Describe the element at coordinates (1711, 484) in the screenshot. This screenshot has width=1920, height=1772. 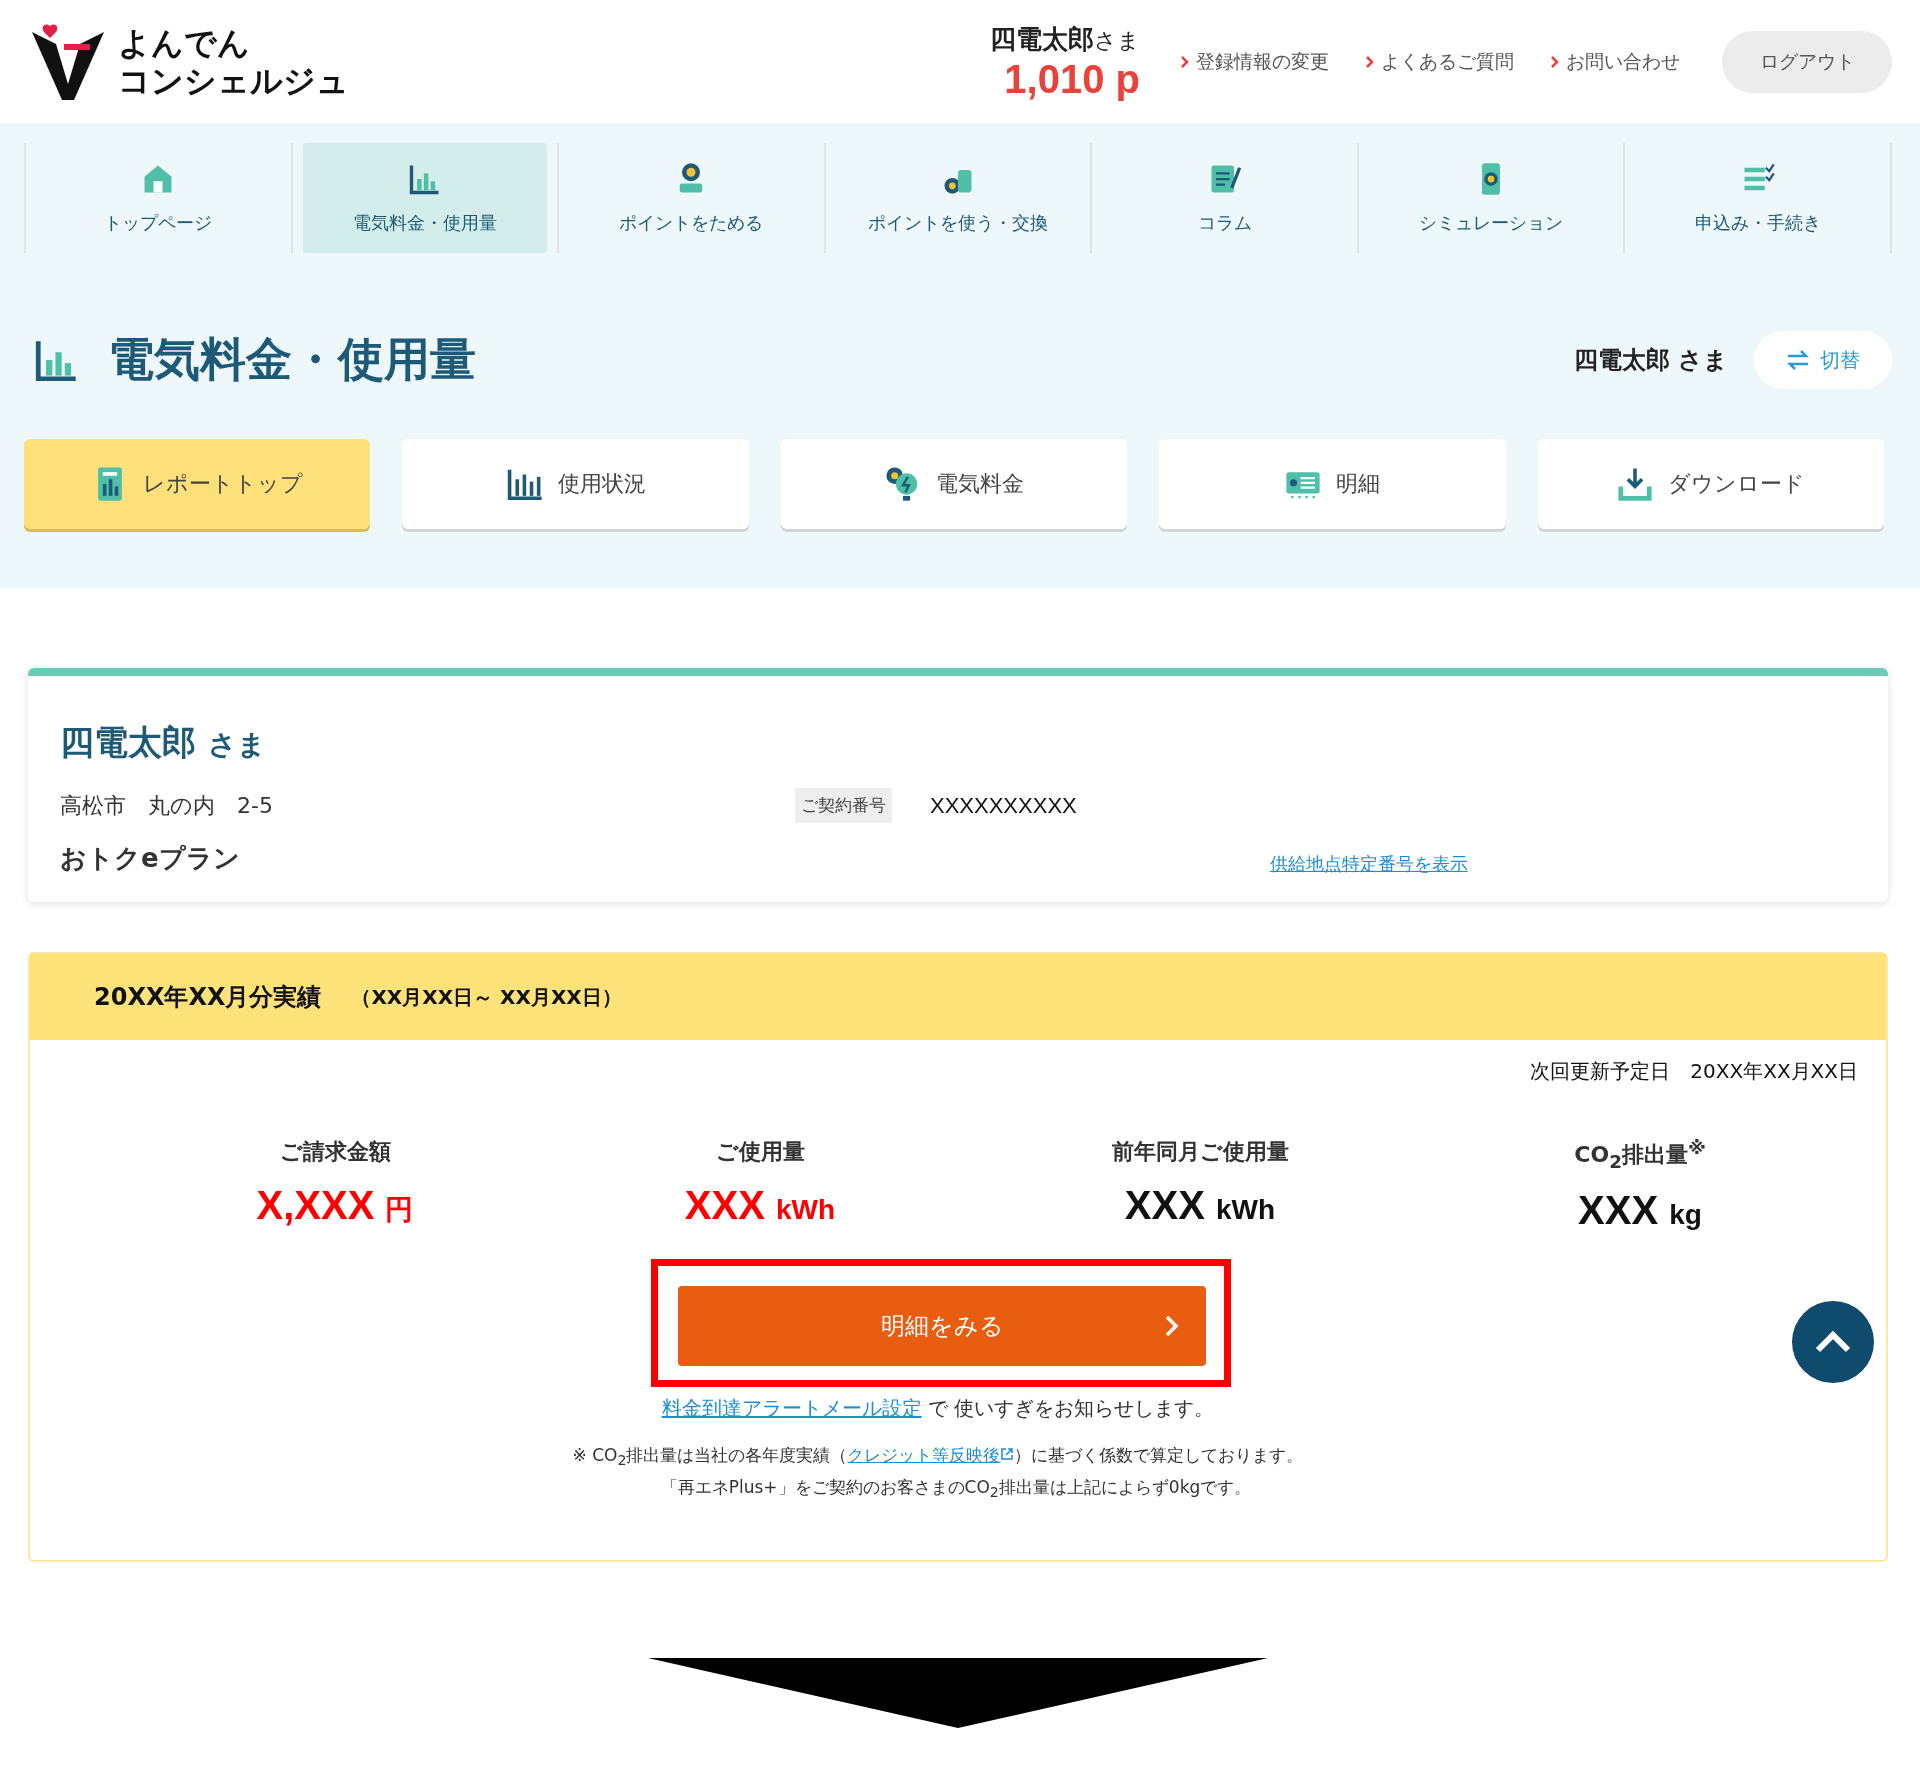
I see `report-tab: ダウンロード` at that location.